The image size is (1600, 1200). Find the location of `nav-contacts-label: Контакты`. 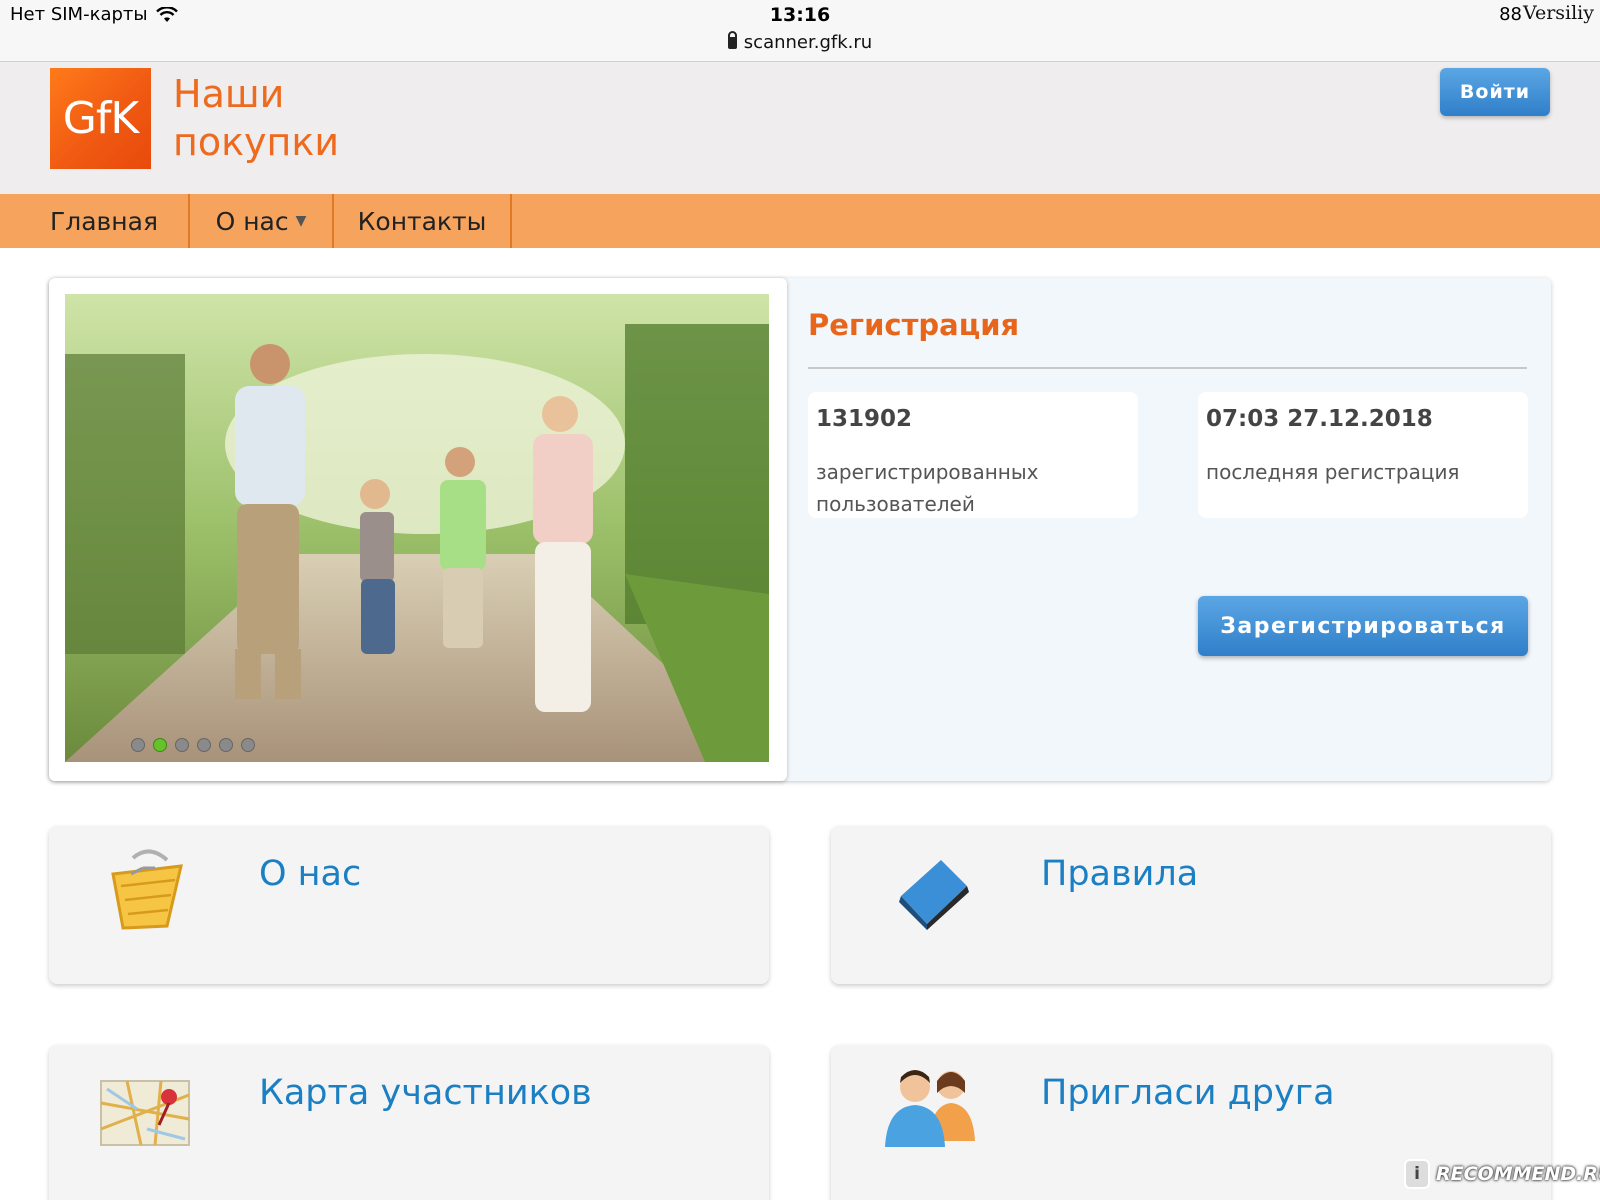

nav-contacts-label: Контакты is located at coordinates (422, 221).